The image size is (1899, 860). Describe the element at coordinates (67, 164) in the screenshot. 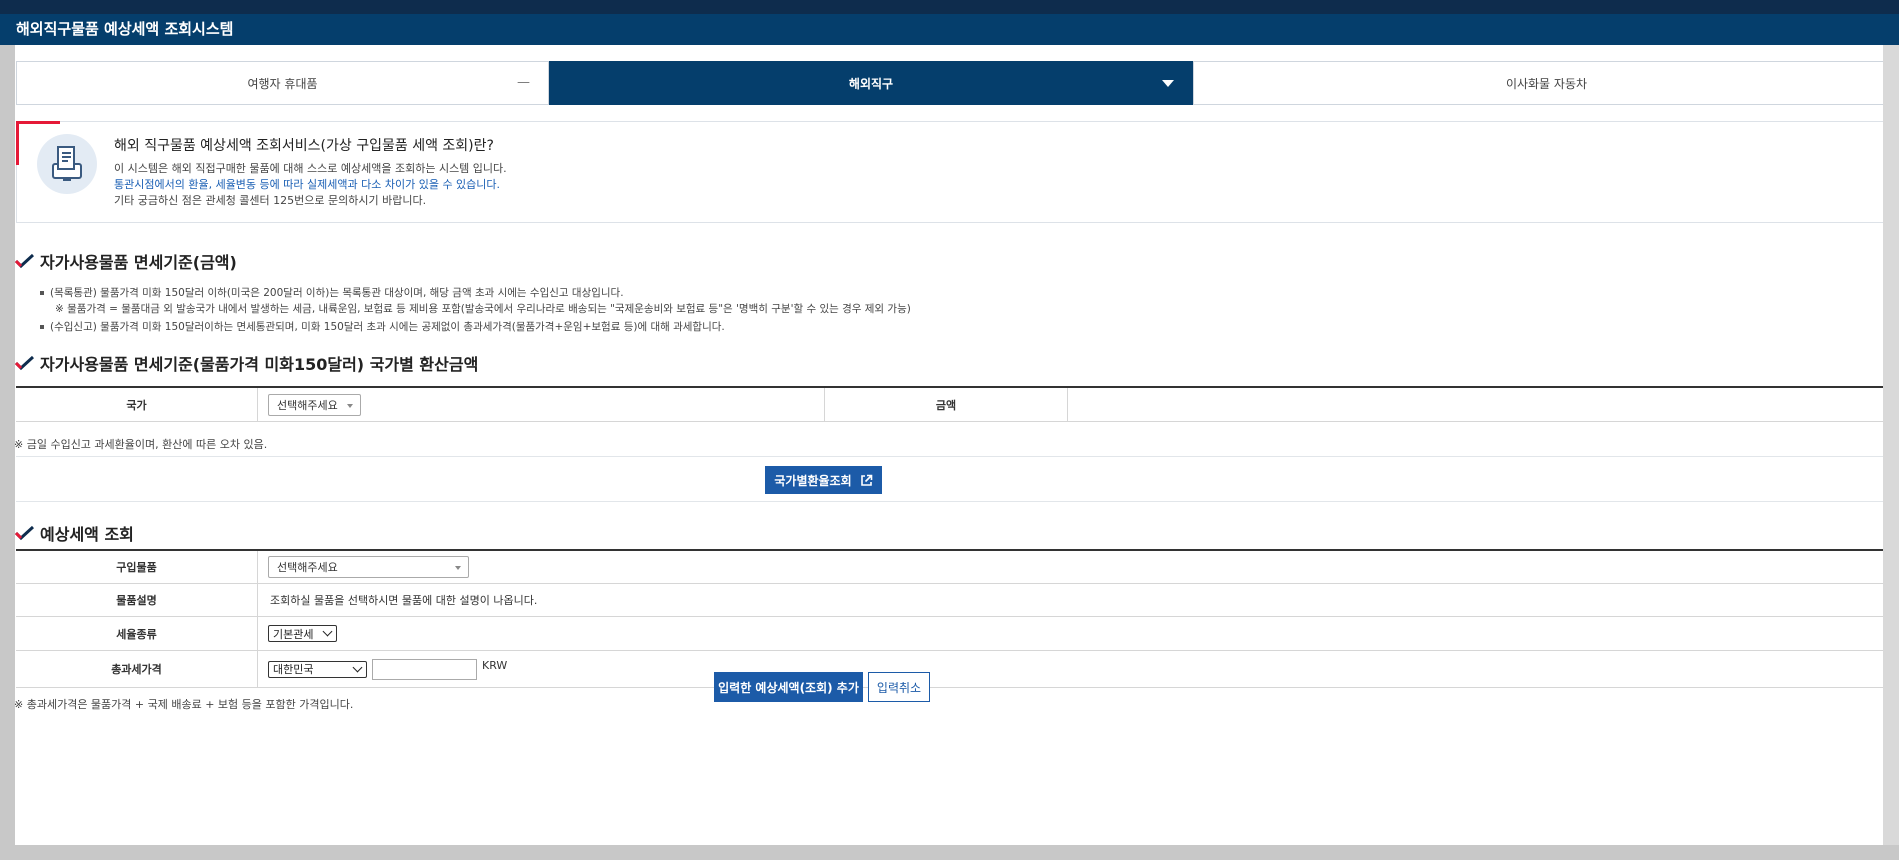

I see `document-monitor-icon` at that location.